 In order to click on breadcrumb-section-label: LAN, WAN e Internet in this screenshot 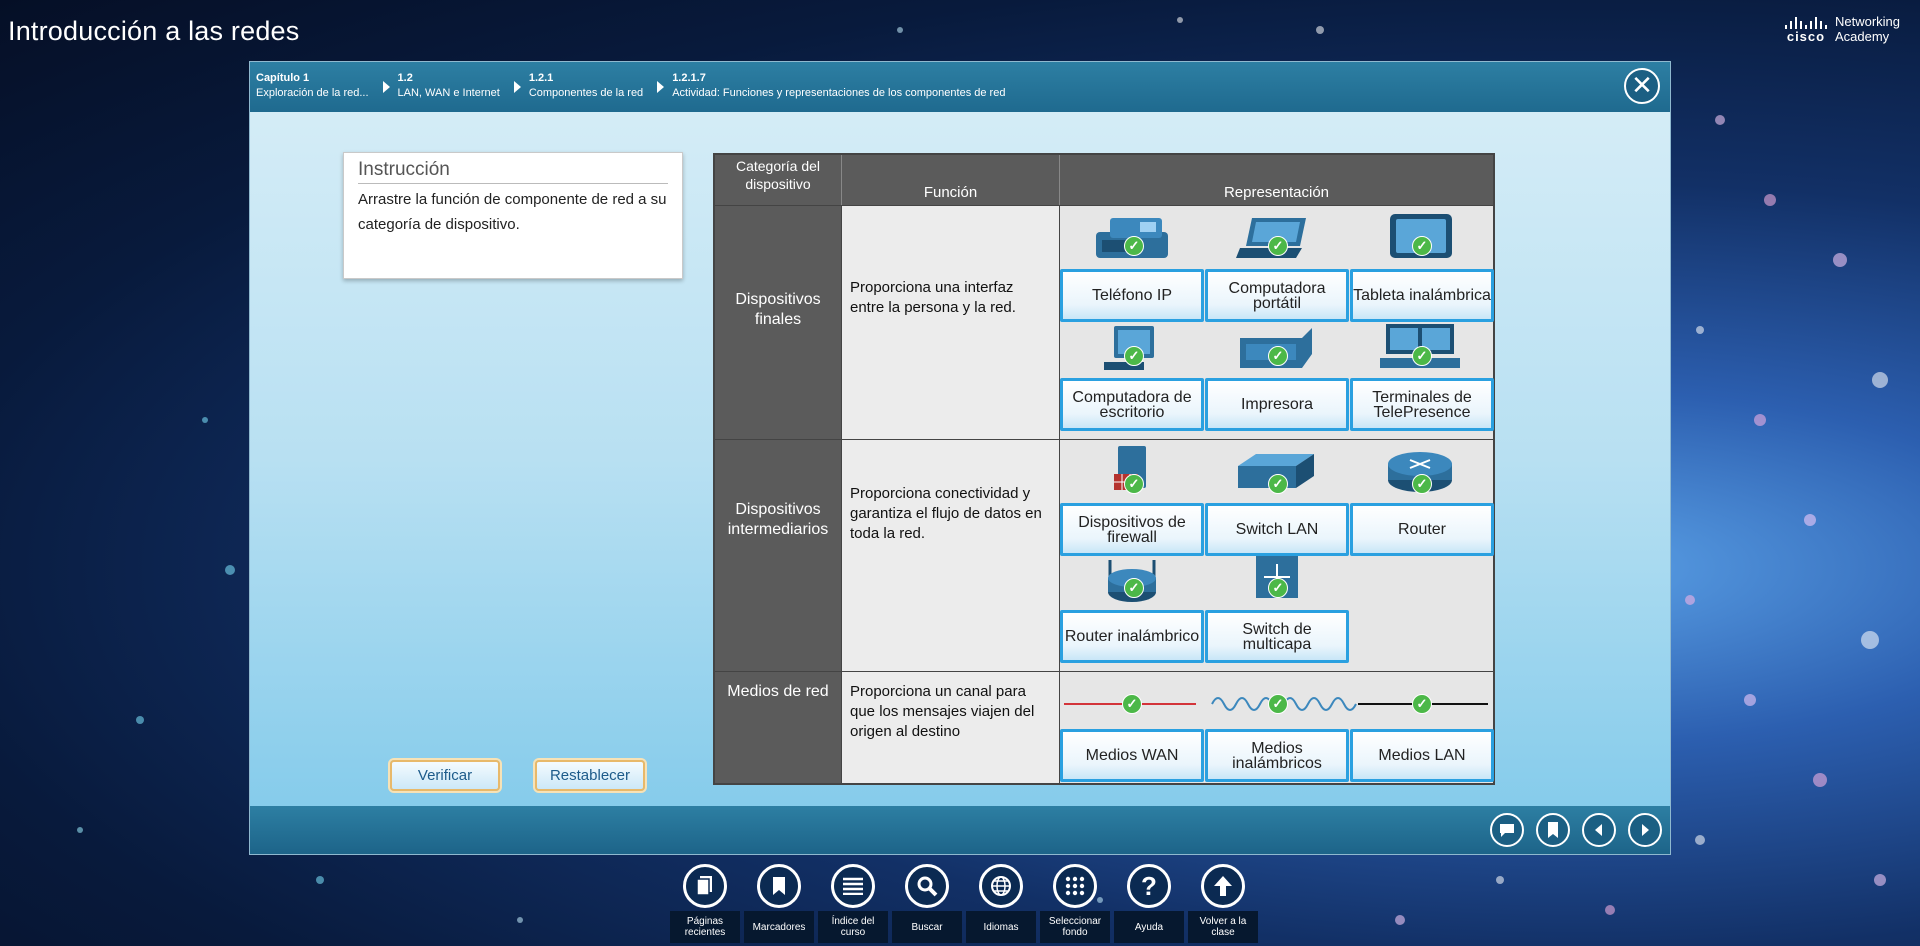, I will do `click(448, 93)`.